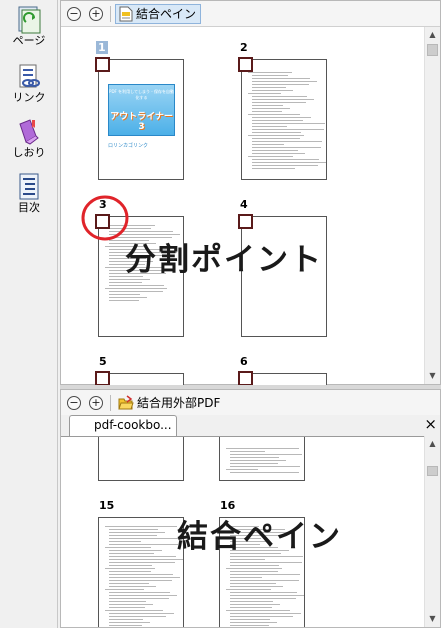 This screenshot has height=628, width=441. Describe the element at coordinates (250, 425) in the screenshot. I see `document-tab-bar: pdf-cookbo... ×` at that location.